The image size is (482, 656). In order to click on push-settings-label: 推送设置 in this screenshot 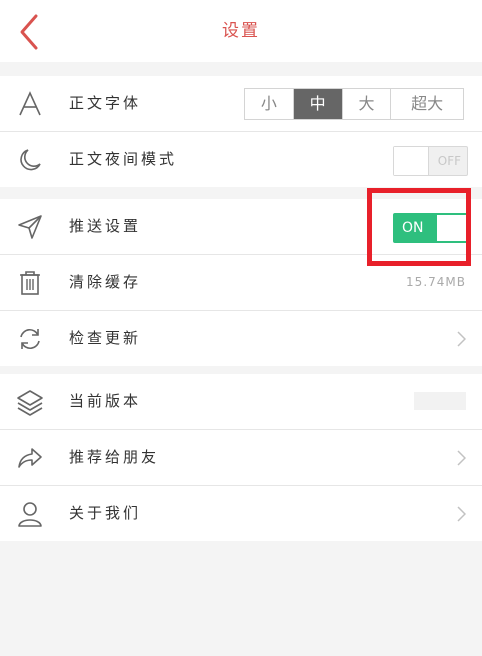, I will do `click(105, 226)`.